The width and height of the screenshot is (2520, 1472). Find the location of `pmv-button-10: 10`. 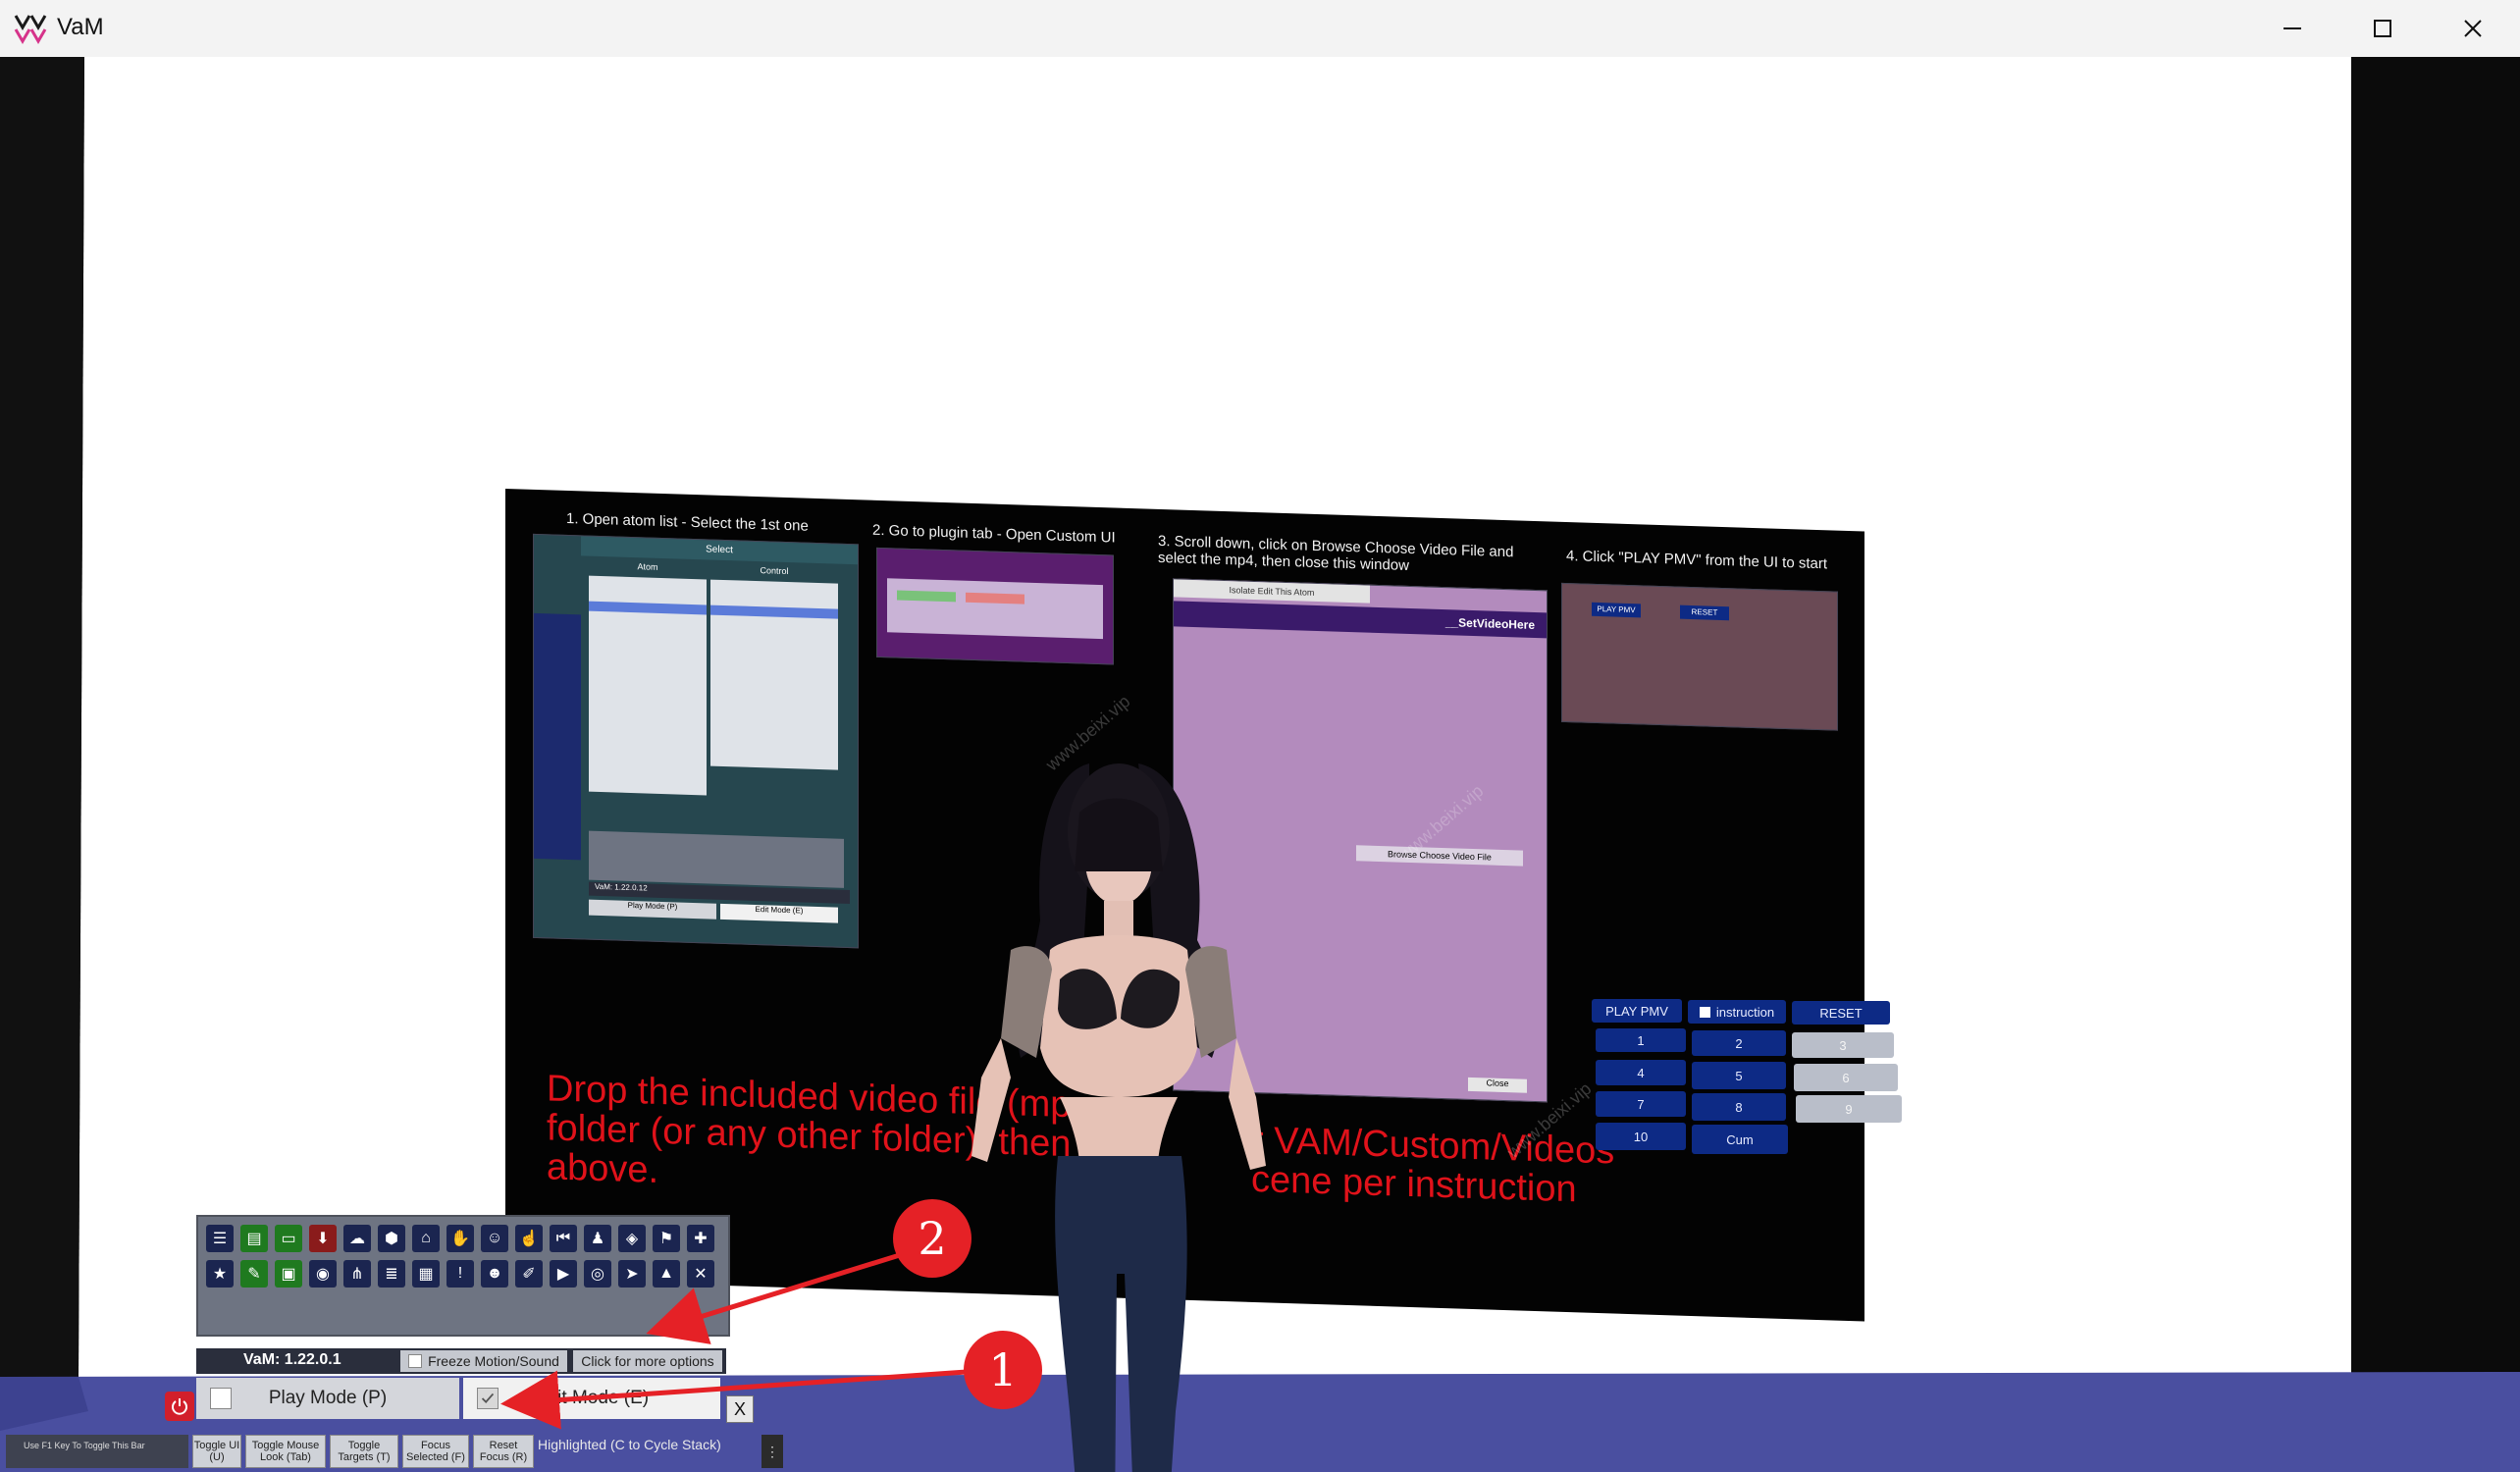

pmv-button-10: 10 is located at coordinates (1641, 1136).